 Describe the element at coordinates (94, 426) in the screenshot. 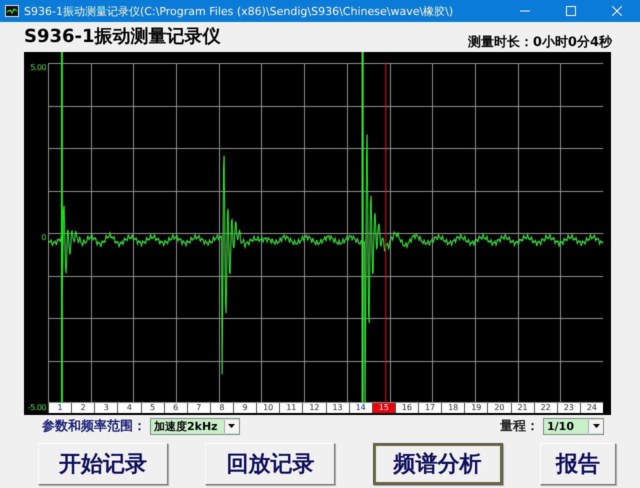

I see `range-label: 参数和频率范围：` at that location.